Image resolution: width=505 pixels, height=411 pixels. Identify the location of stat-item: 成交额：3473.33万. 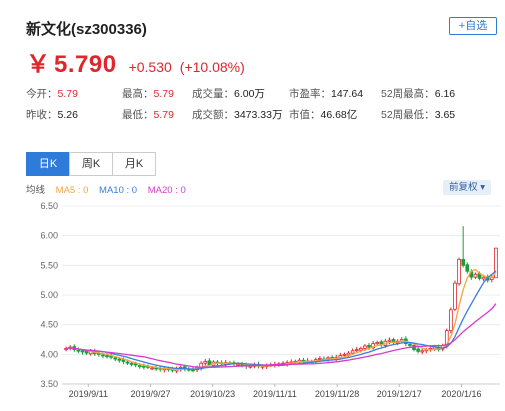
(237, 114).